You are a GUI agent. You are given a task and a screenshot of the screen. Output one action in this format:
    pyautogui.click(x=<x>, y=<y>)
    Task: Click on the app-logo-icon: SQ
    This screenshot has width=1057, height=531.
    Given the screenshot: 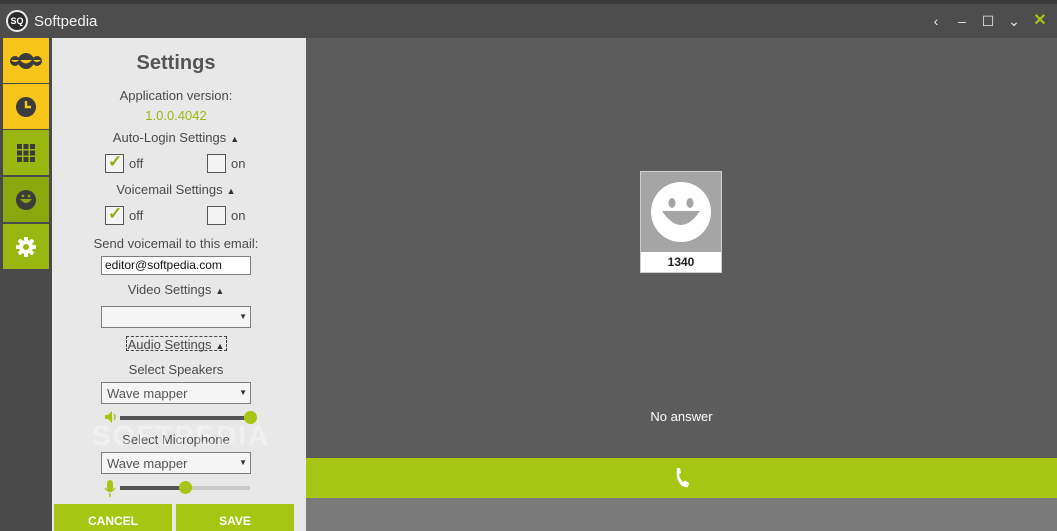 What is the action you would take?
    pyautogui.click(x=17, y=21)
    